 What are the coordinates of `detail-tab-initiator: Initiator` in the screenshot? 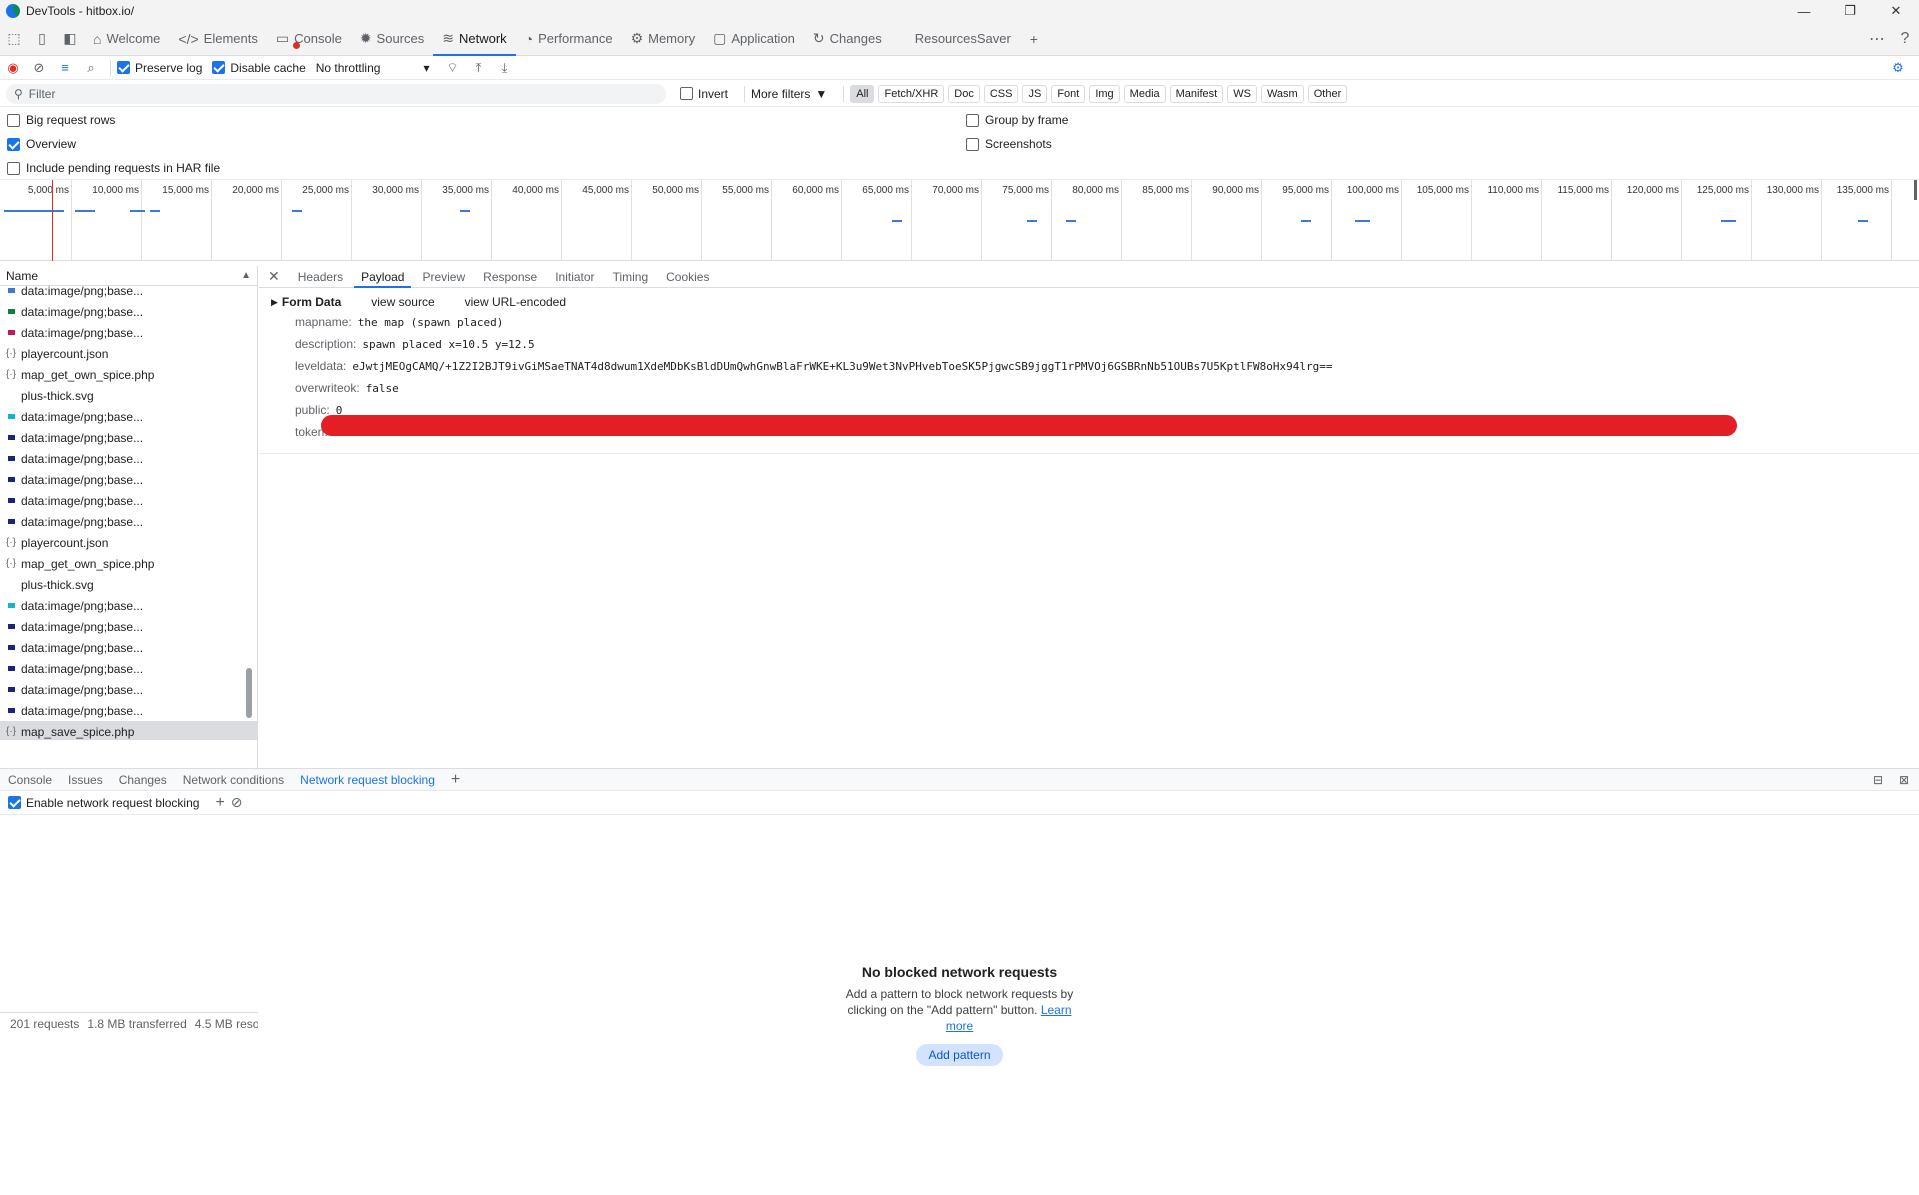 It's located at (574, 277).